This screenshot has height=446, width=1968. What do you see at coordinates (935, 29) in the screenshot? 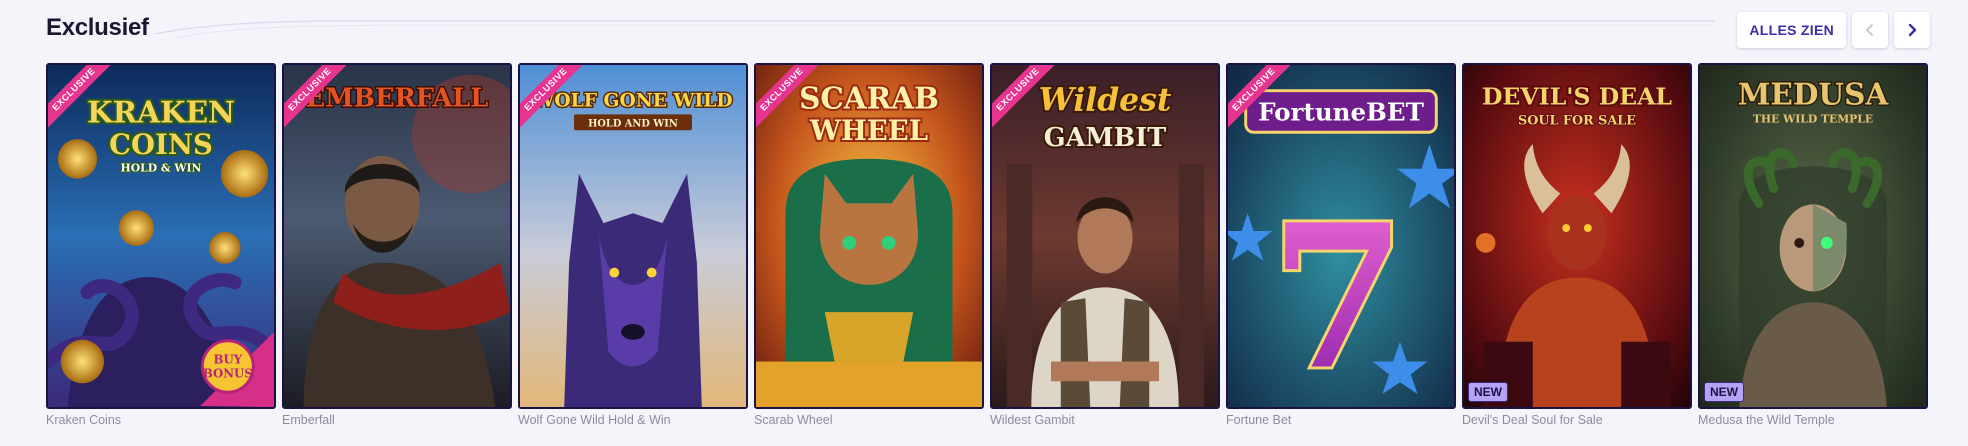
I see `title-decoration` at bounding box center [935, 29].